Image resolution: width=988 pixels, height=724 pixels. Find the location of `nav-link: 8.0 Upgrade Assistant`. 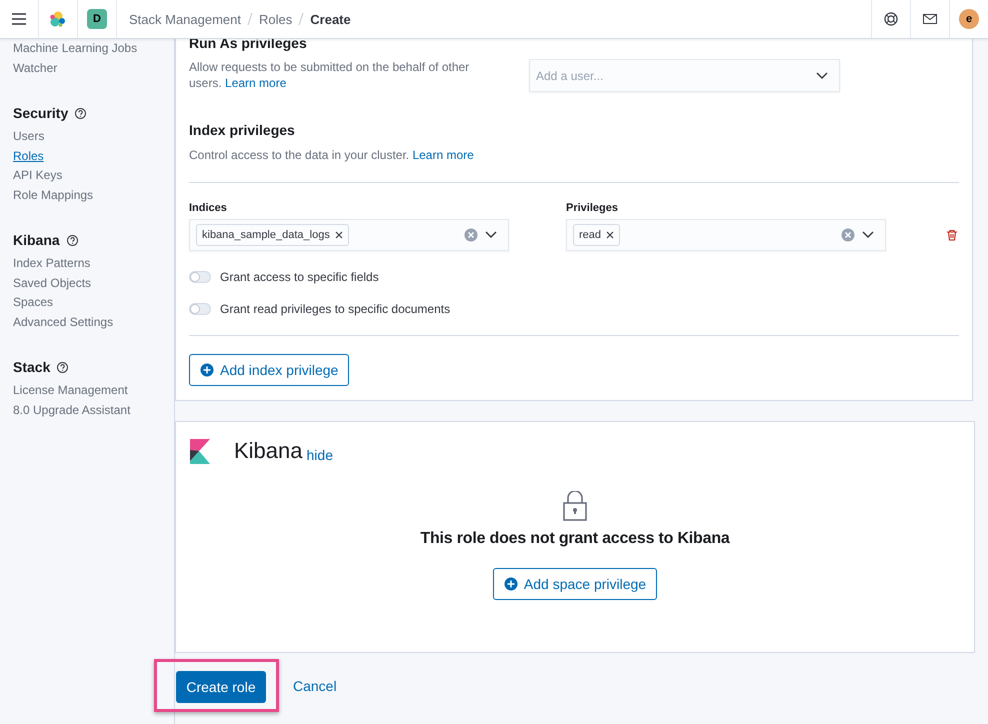

nav-link: 8.0 Upgrade Assistant is located at coordinates (93, 410).